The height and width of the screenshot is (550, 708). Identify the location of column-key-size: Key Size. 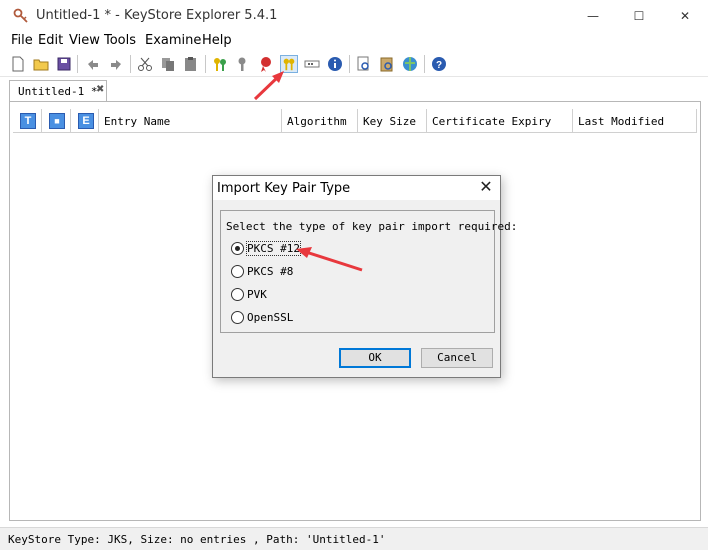
(392, 121).